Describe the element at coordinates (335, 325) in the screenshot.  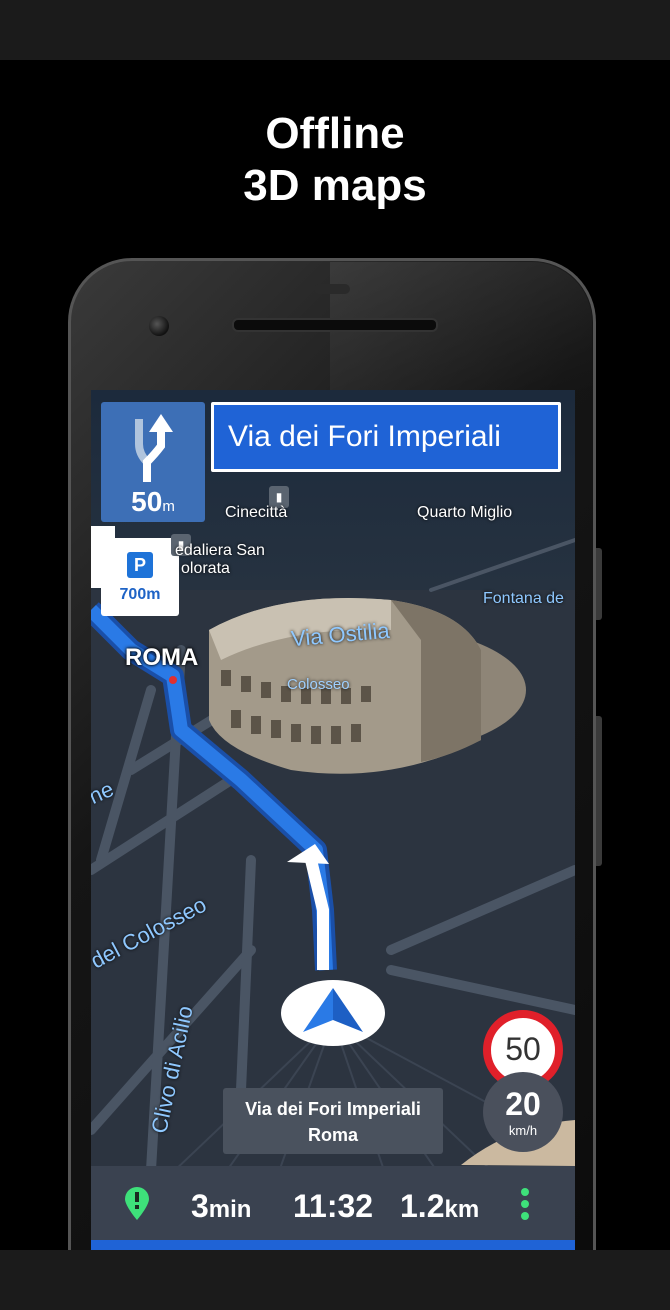
I see `earpiece-speaker` at that location.